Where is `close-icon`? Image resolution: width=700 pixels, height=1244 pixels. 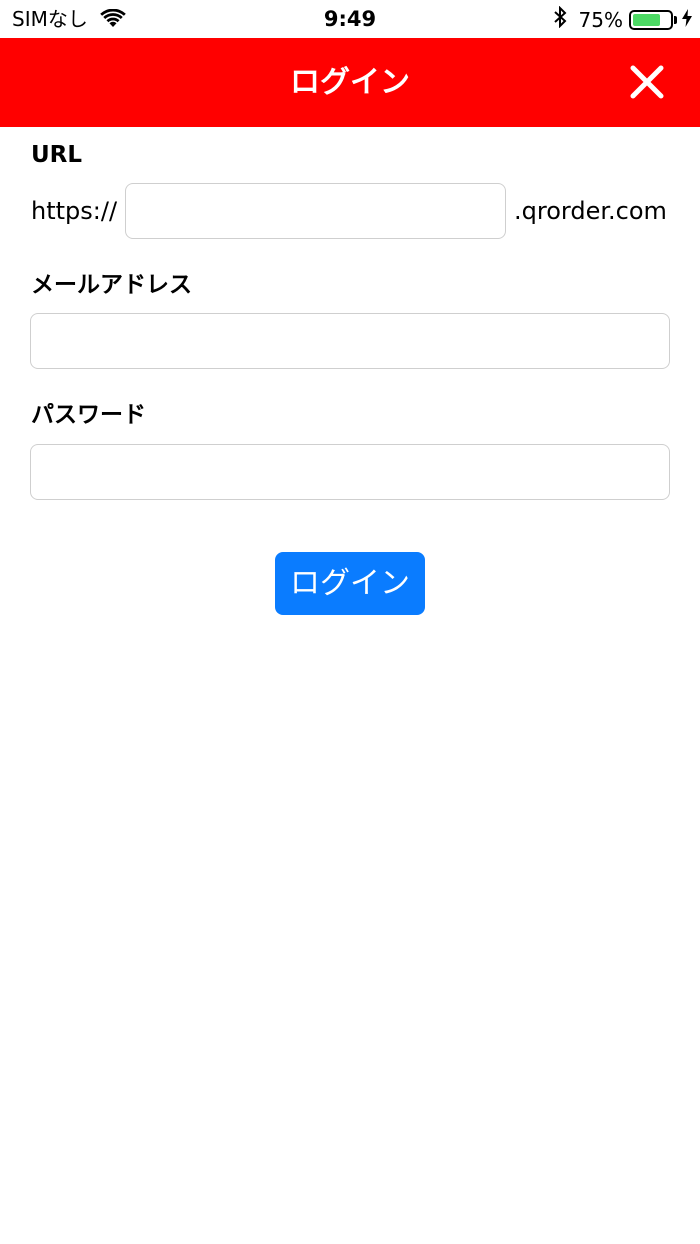 close-icon is located at coordinates (647, 82).